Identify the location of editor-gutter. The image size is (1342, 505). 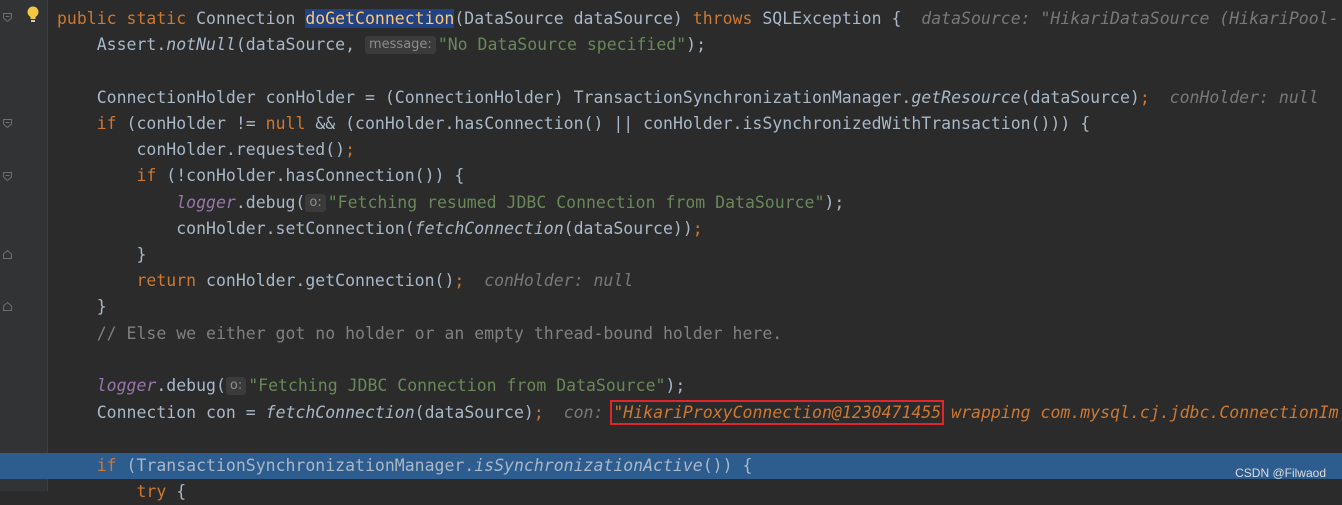
(24, 245).